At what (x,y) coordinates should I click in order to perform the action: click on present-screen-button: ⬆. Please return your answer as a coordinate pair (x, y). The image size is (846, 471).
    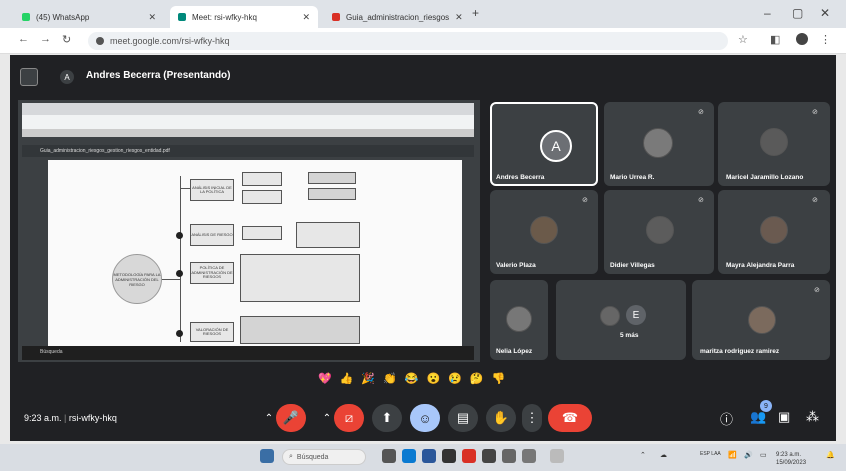
    Looking at the image, I should click on (387, 418).